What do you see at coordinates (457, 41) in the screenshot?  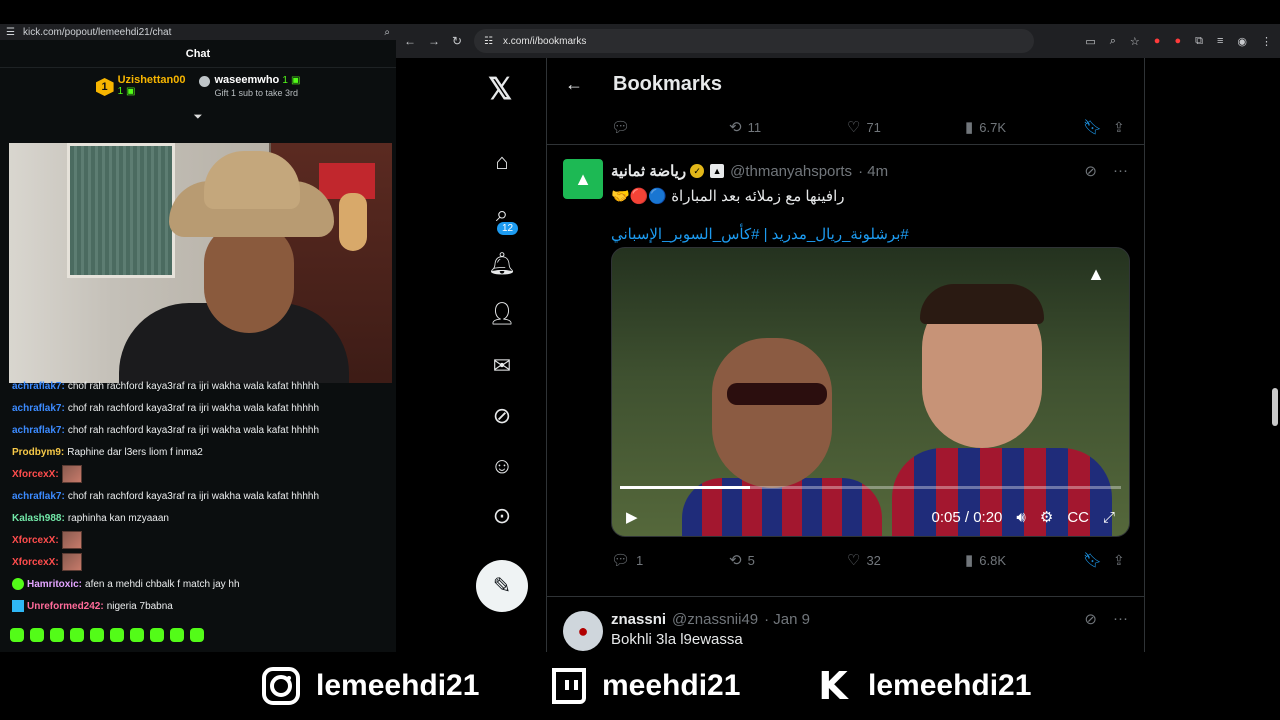 I see `reload-icon: ↻` at bounding box center [457, 41].